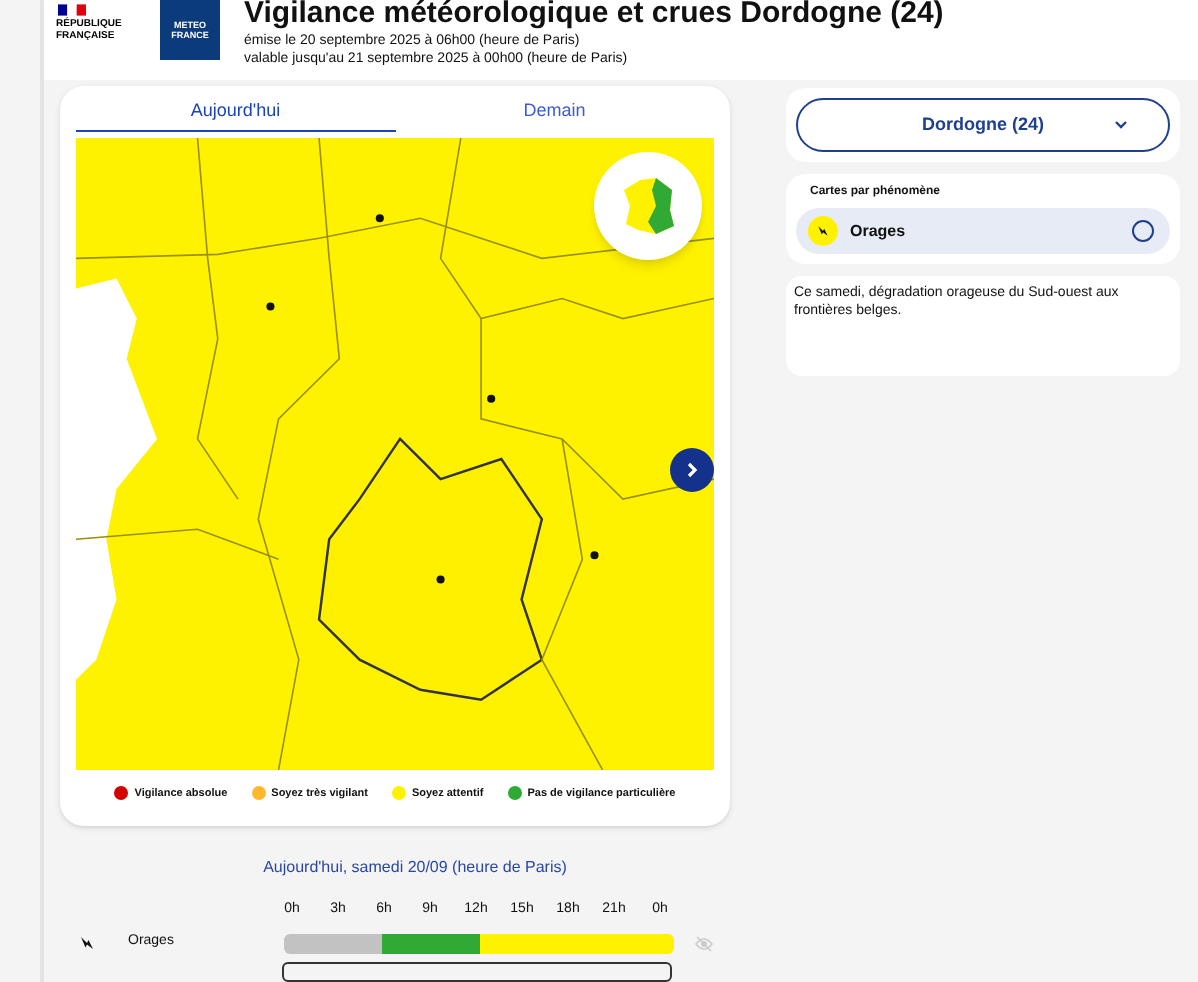  What do you see at coordinates (554, 114) in the screenshot?
I see `day-tab: Demain` at bounding box center [554, 114].